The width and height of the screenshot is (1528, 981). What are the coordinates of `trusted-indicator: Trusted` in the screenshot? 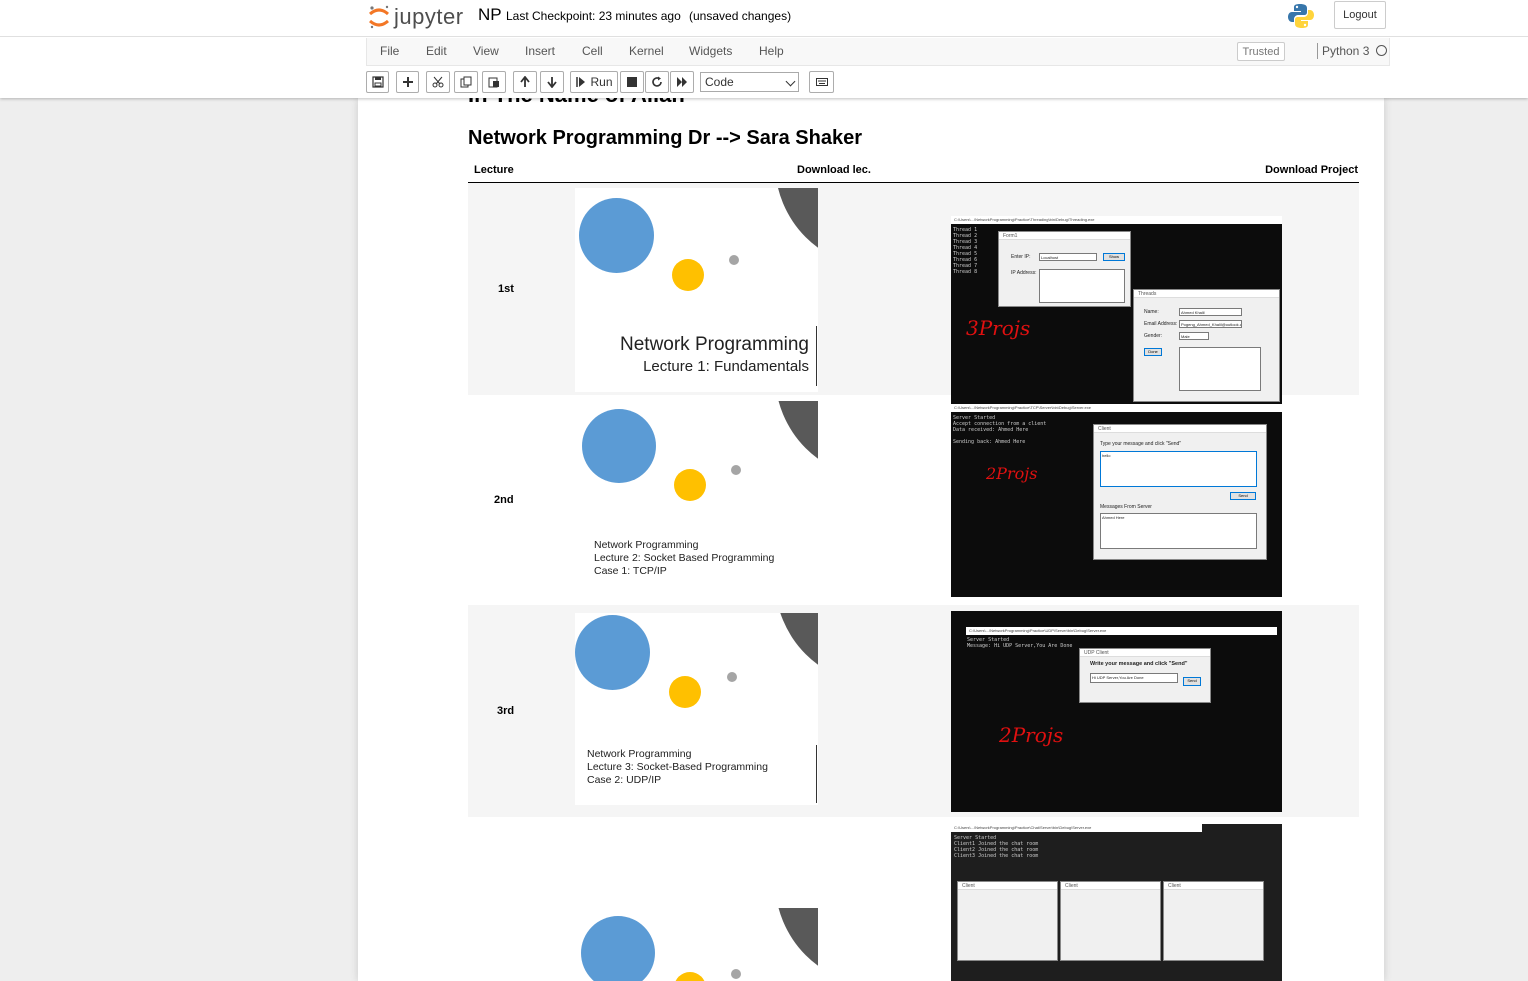 It's located at (1261, 51).